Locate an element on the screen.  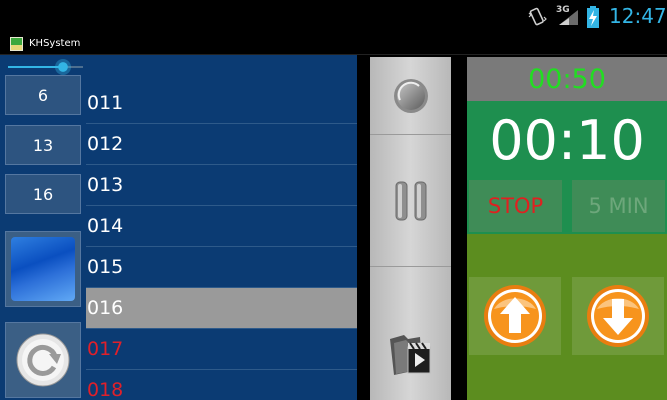
blue-square-icon is located at coordinates (43, 269).